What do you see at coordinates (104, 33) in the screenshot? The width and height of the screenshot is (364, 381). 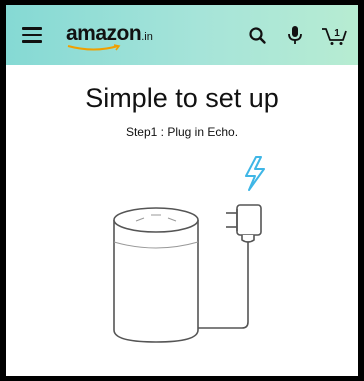 I see `logo-text: amazon` at bounding box center [104, 33].